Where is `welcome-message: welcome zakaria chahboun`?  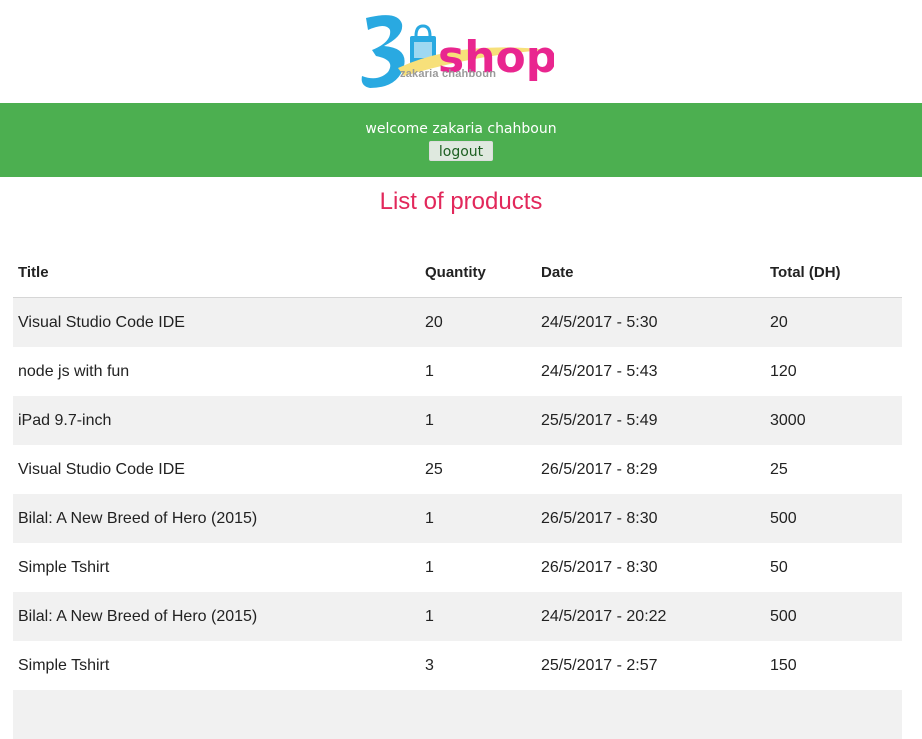
welcome-message: welcome zakaria chahboun is located at coordinates (461, 129).